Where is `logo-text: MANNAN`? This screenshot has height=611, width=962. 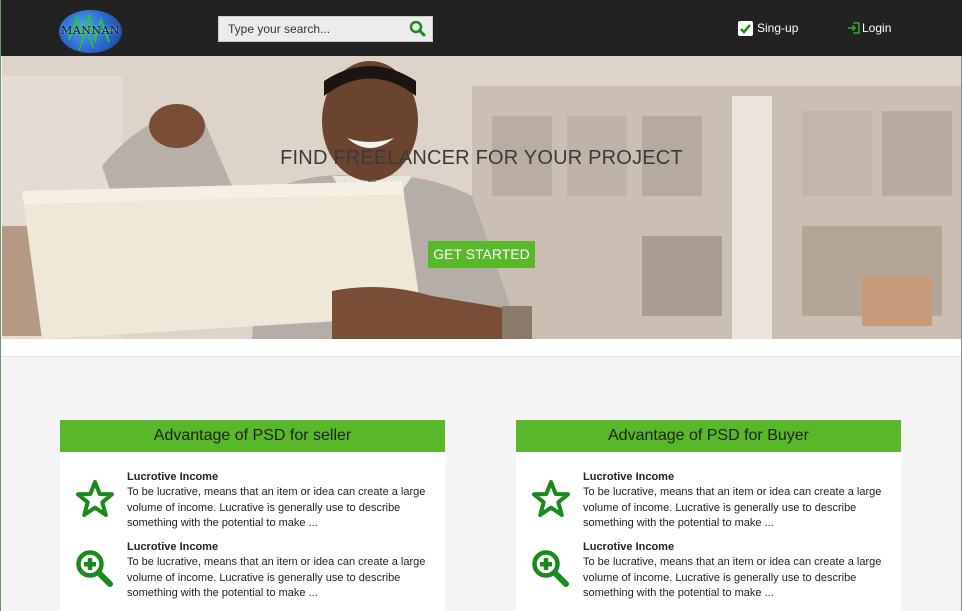
logo-text: MANNAN is located at coordinates (90, 30).